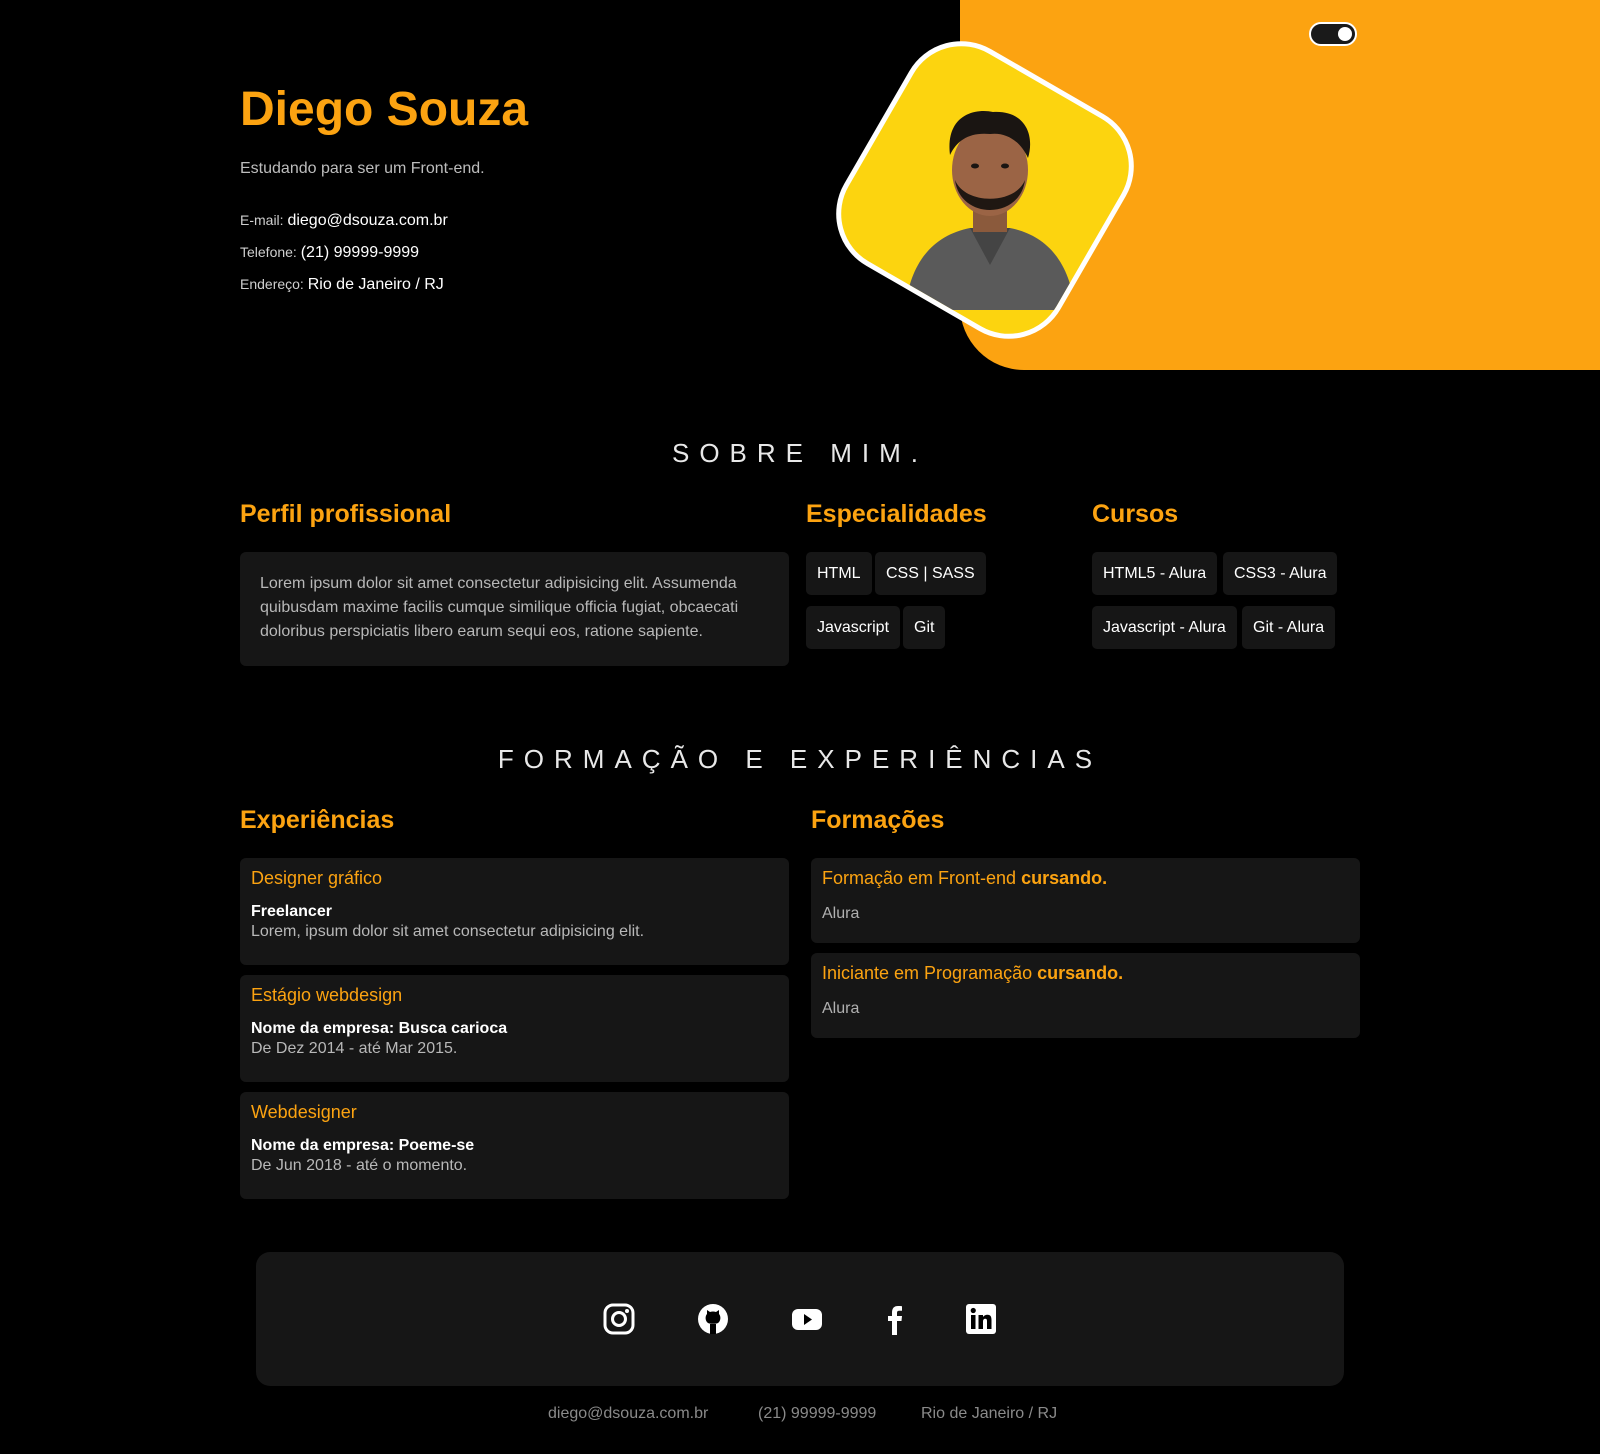 This screenshot has width=1600, height=1454. What do you see at coordinates (384, 109) in the screenshot?
I see `profile-name: Diego Souza` at bounding box center [384, 109].